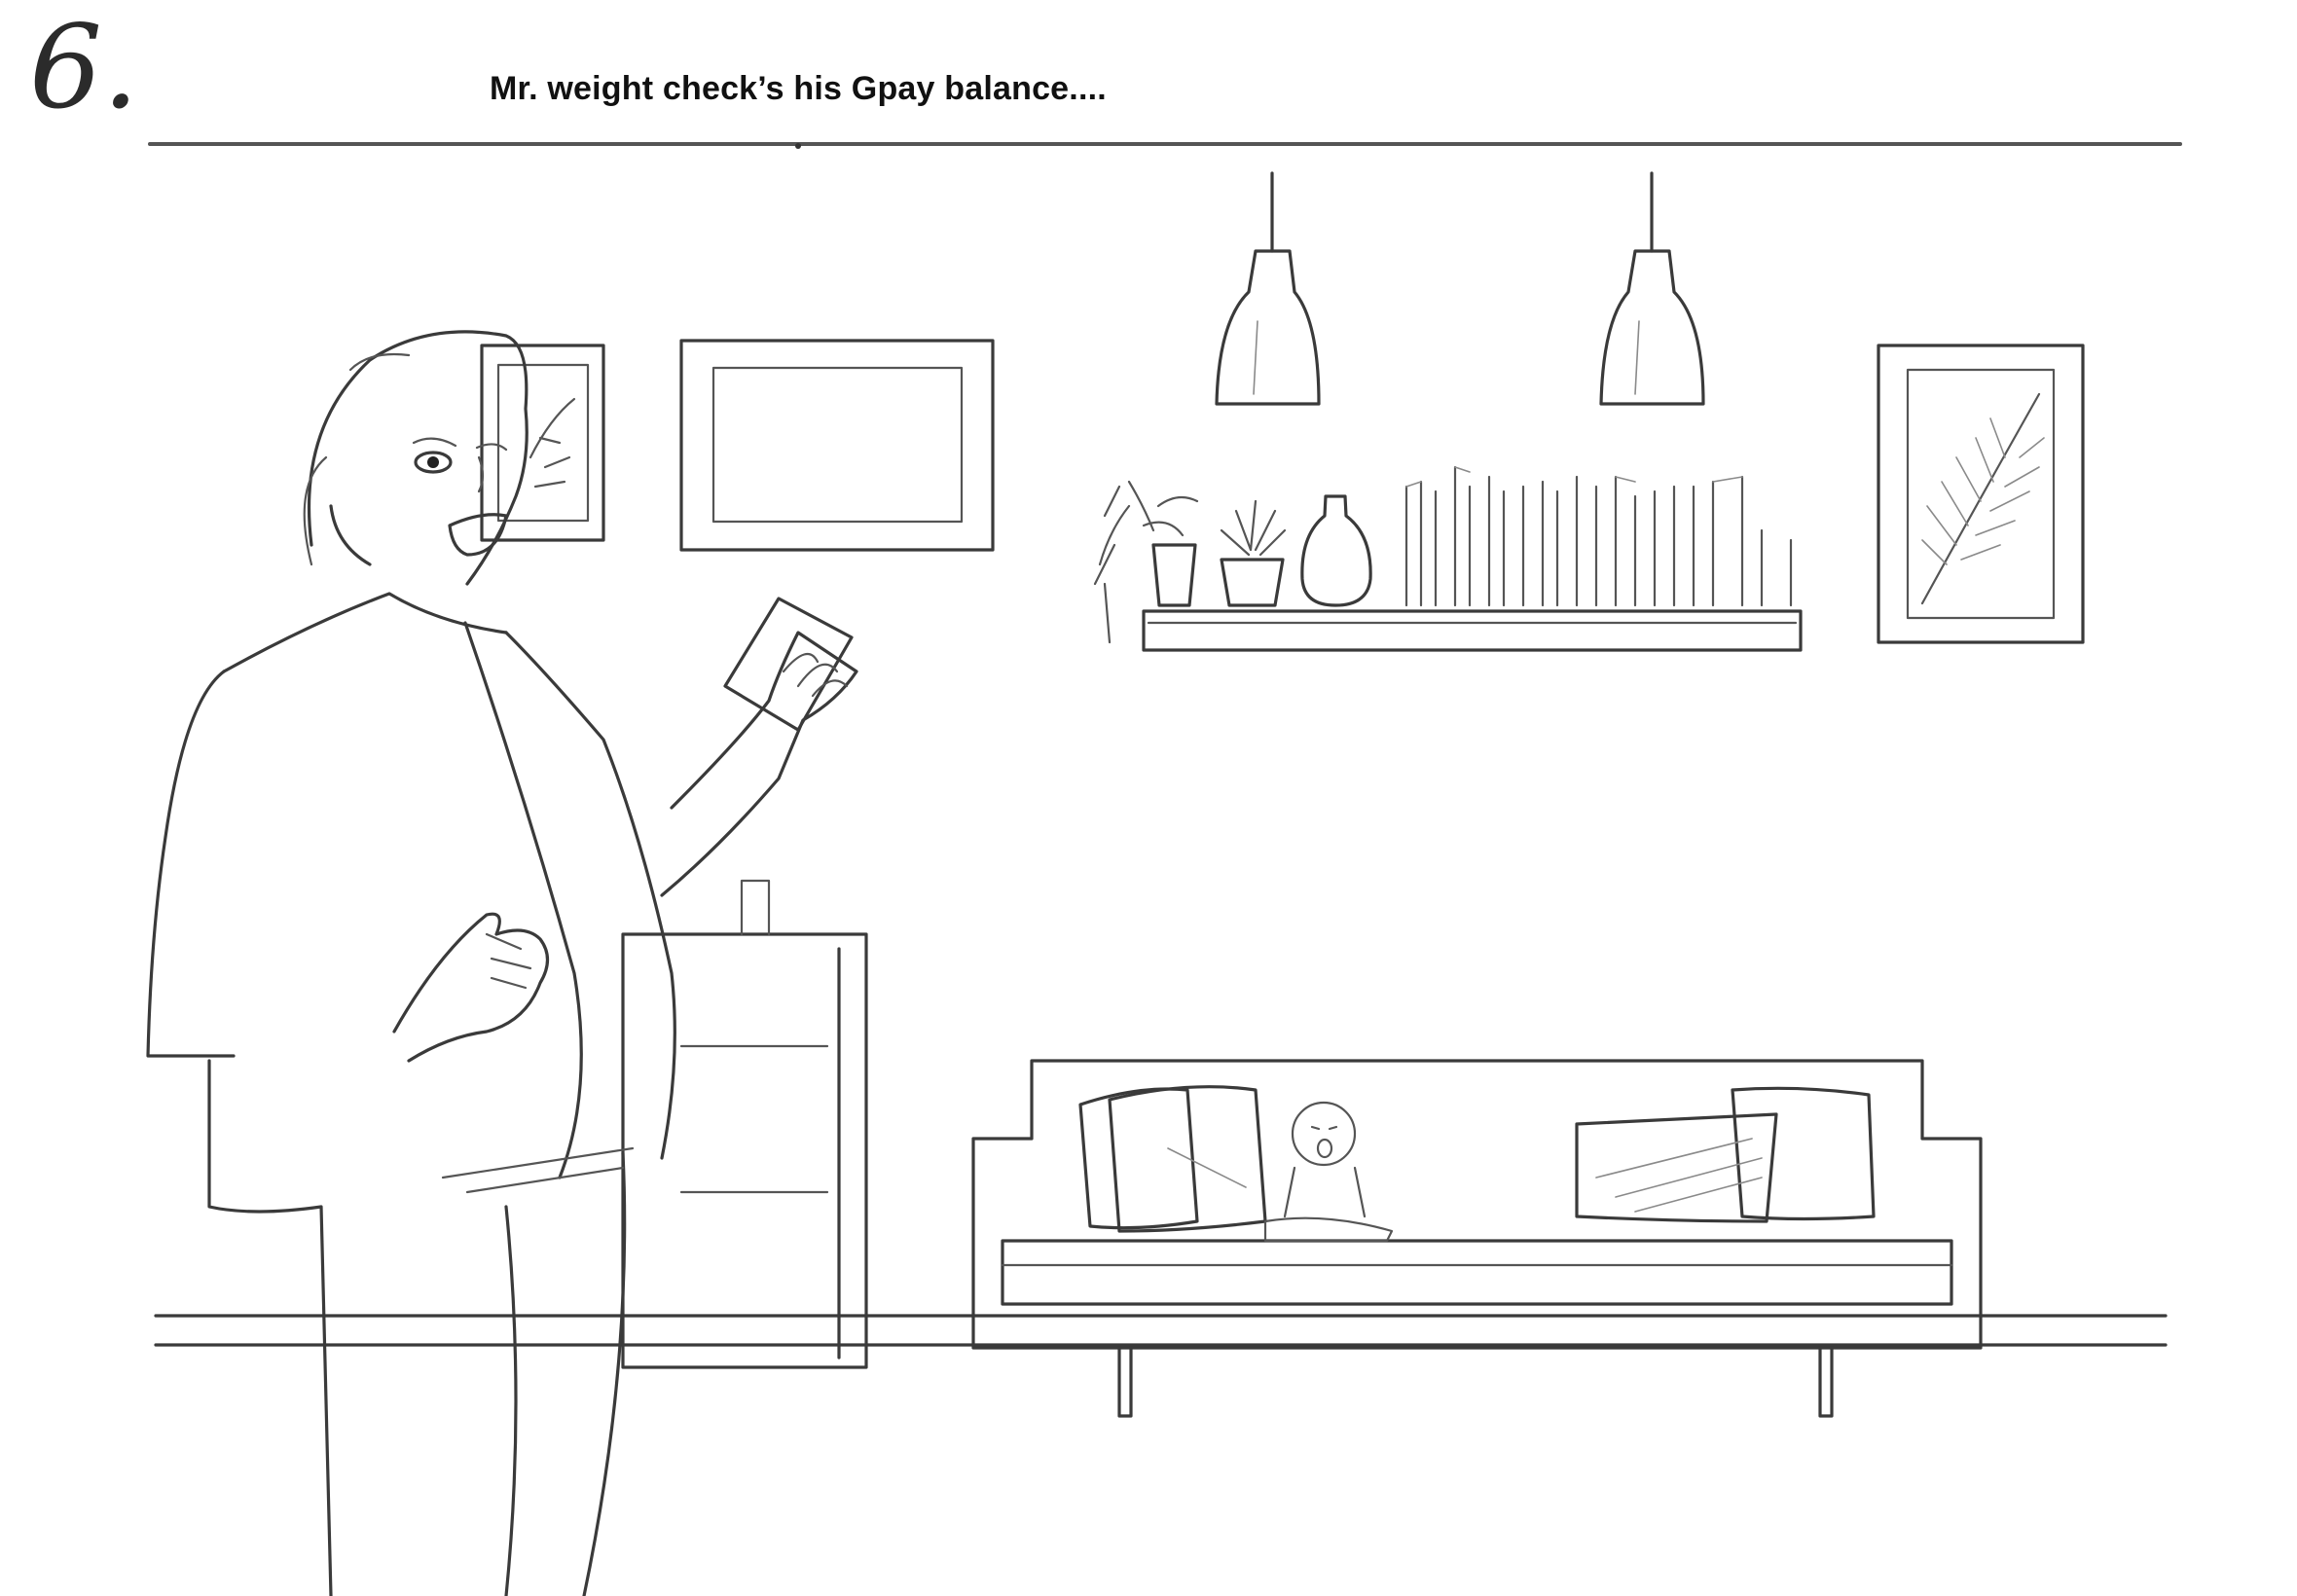 The height and width of the screenshot is (1596, 2297). What do you see at coordinates (1652, 288) in the screenshot?
I see `pendant-lamp-right` at bounding box center [1652, 288].